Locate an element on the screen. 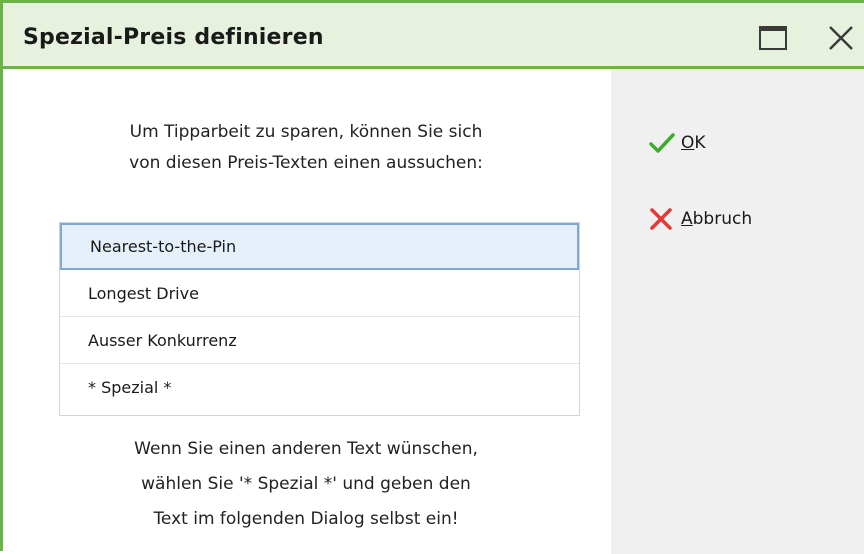  footer-line-2: wählen Sie '* Spezial *' und geben den is located at coordinates (306, 484).